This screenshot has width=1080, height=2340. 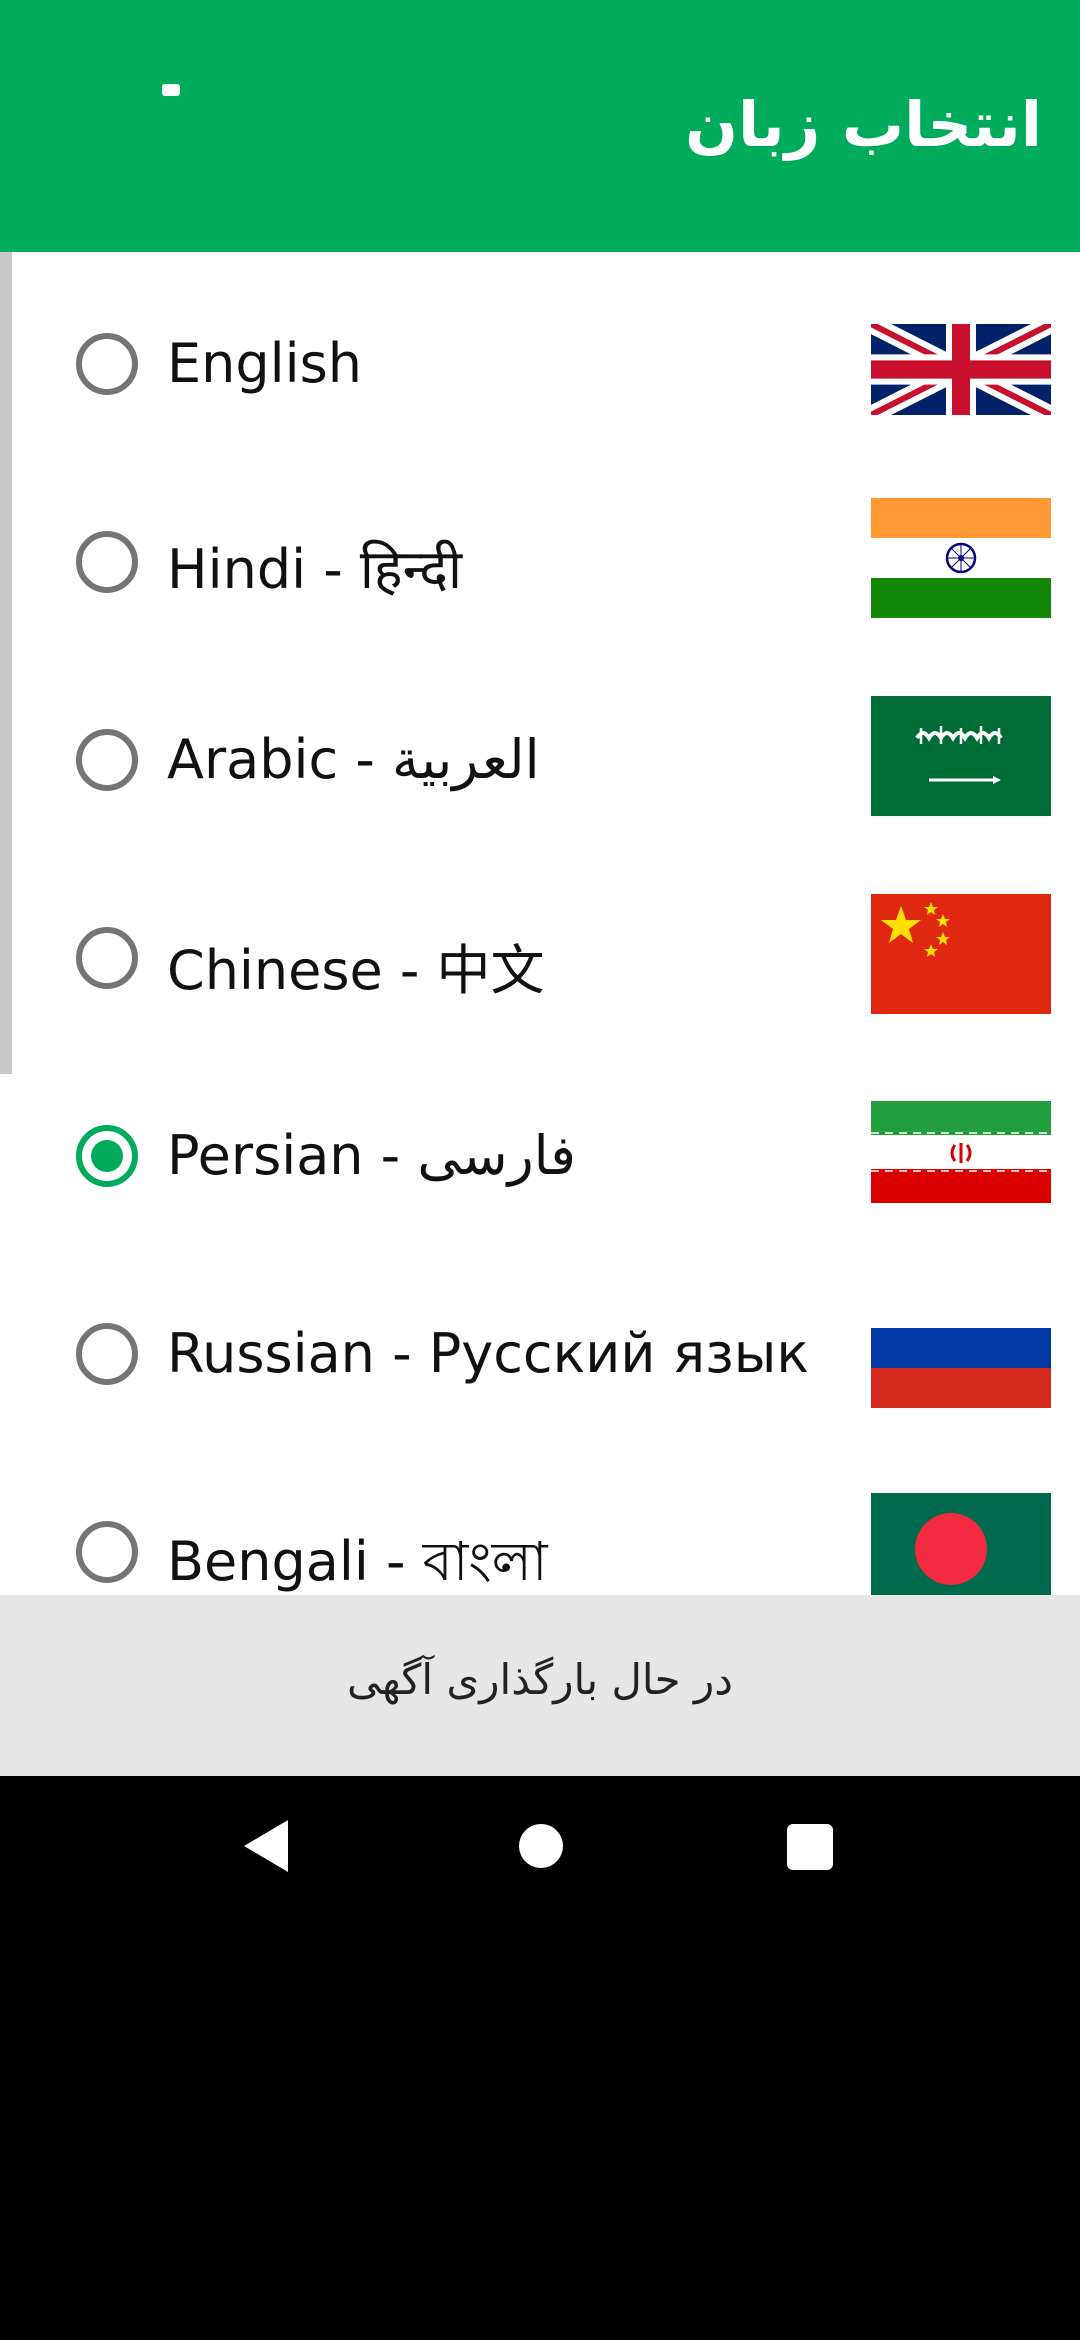 I want to click on radio-arabic, so click(x=107, y=760).